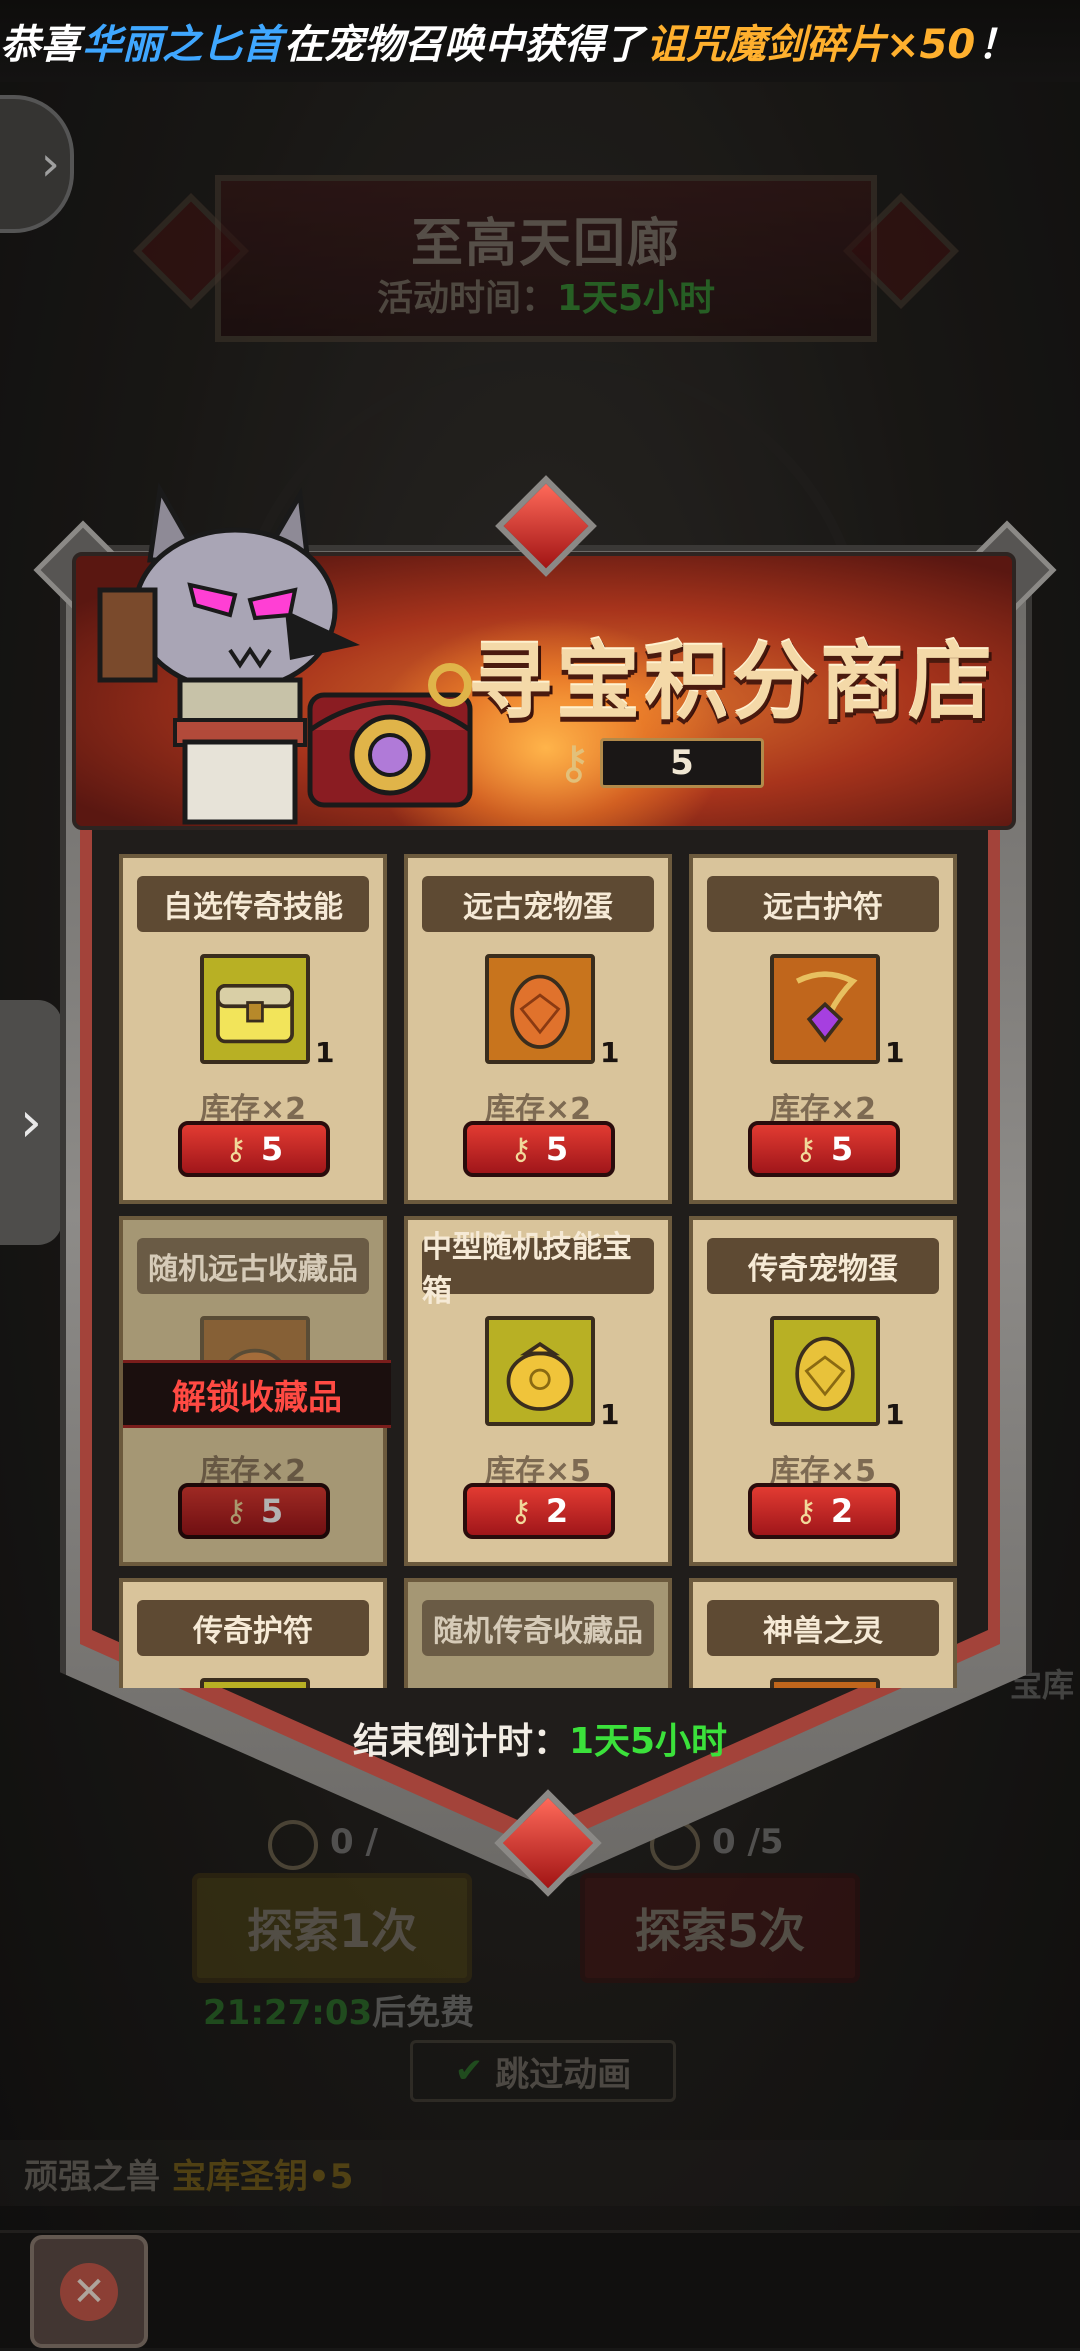  I want to click on shop-item-card: 传奇护符, so click(253, 1633).